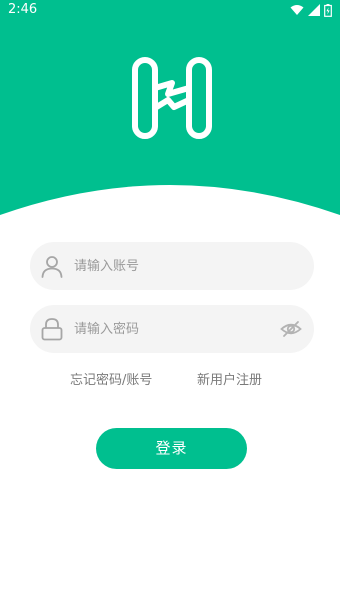  Describe the element at coordinates (23, 9) in the screenshot. I see `status-time: 2:46` at that location.